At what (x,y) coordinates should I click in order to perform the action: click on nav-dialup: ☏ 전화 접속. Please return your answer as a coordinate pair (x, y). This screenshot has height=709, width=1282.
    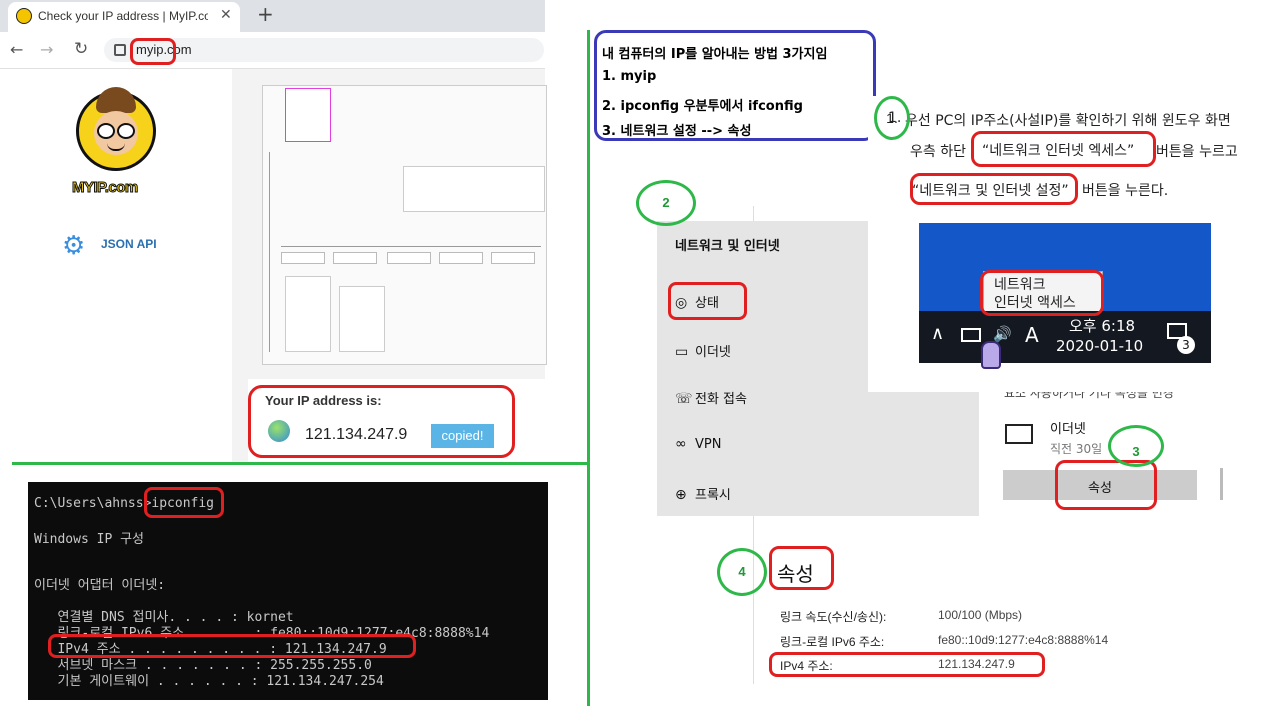
    Looking at the image, I should click on (711, 397).